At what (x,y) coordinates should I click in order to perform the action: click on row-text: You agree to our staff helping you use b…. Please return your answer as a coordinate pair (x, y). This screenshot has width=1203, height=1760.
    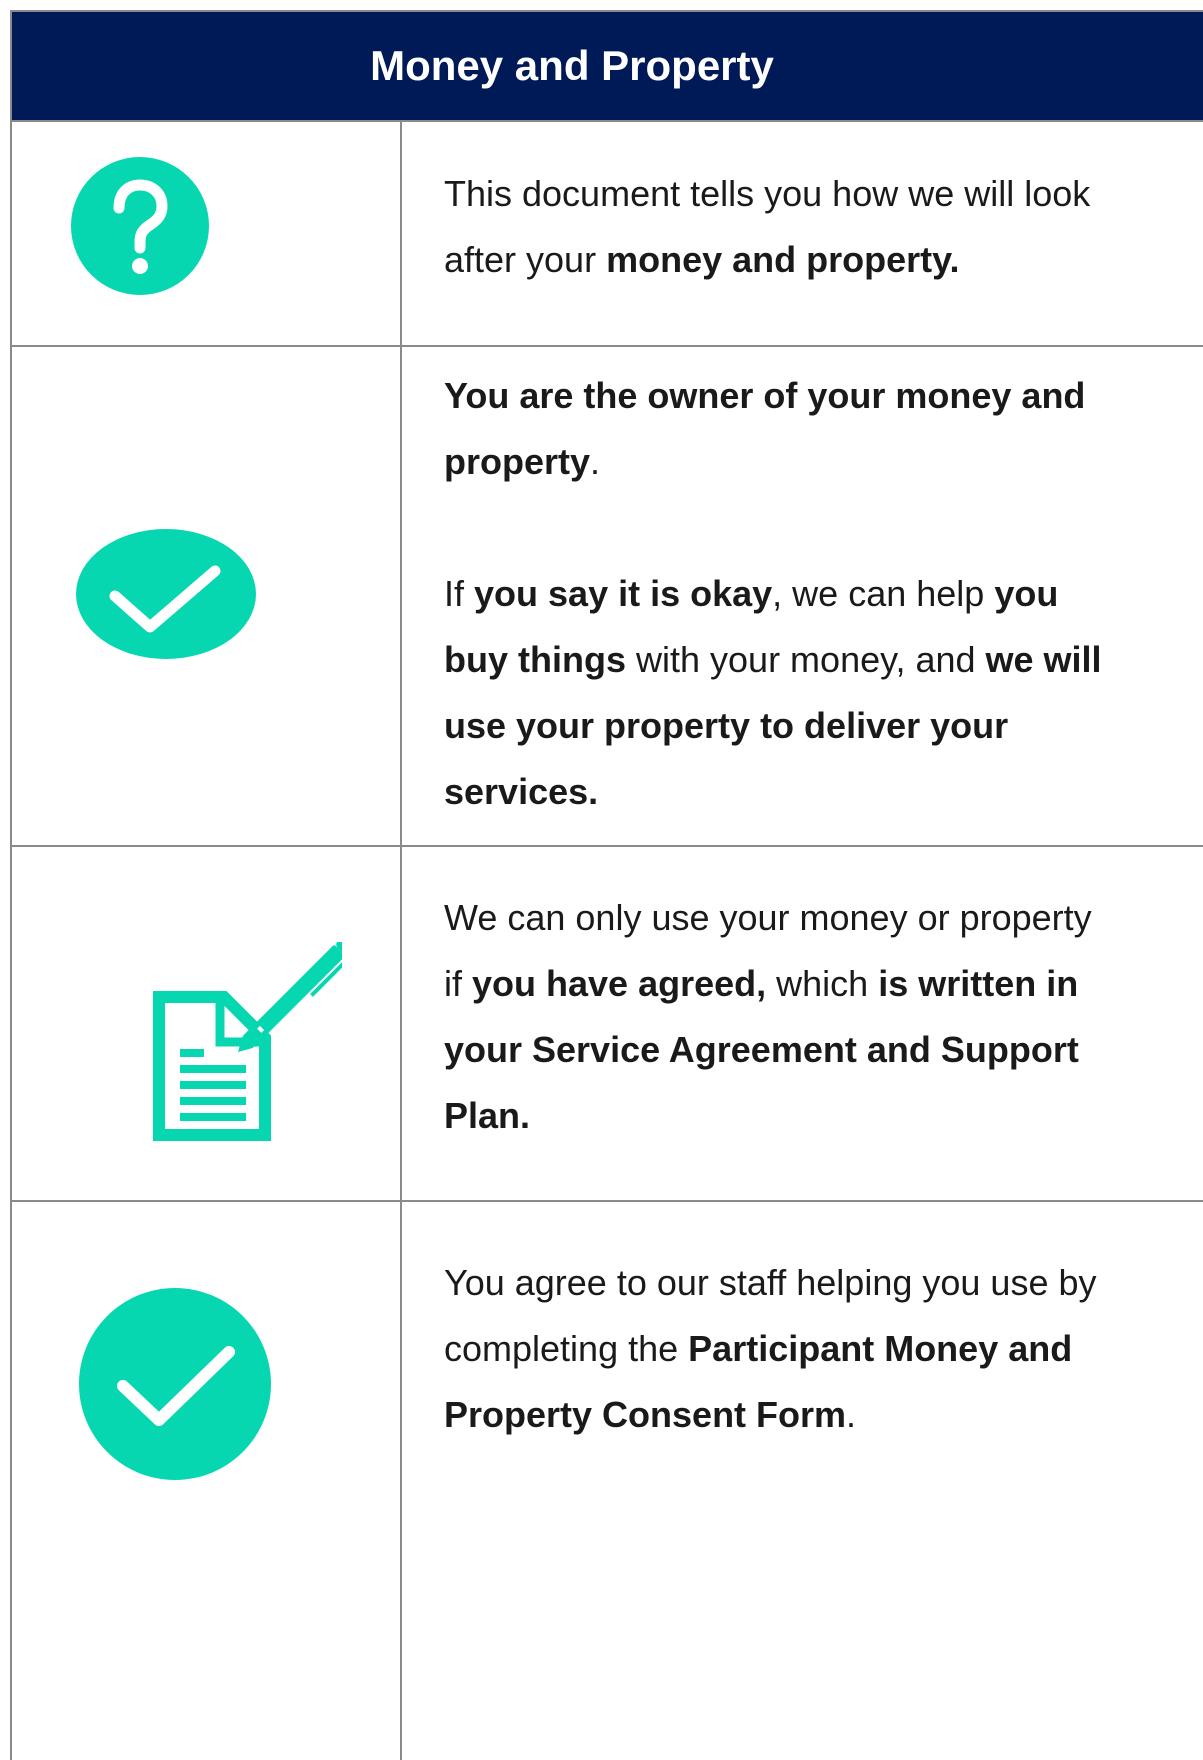
    Looking at the image, I should click on (774, 1349).